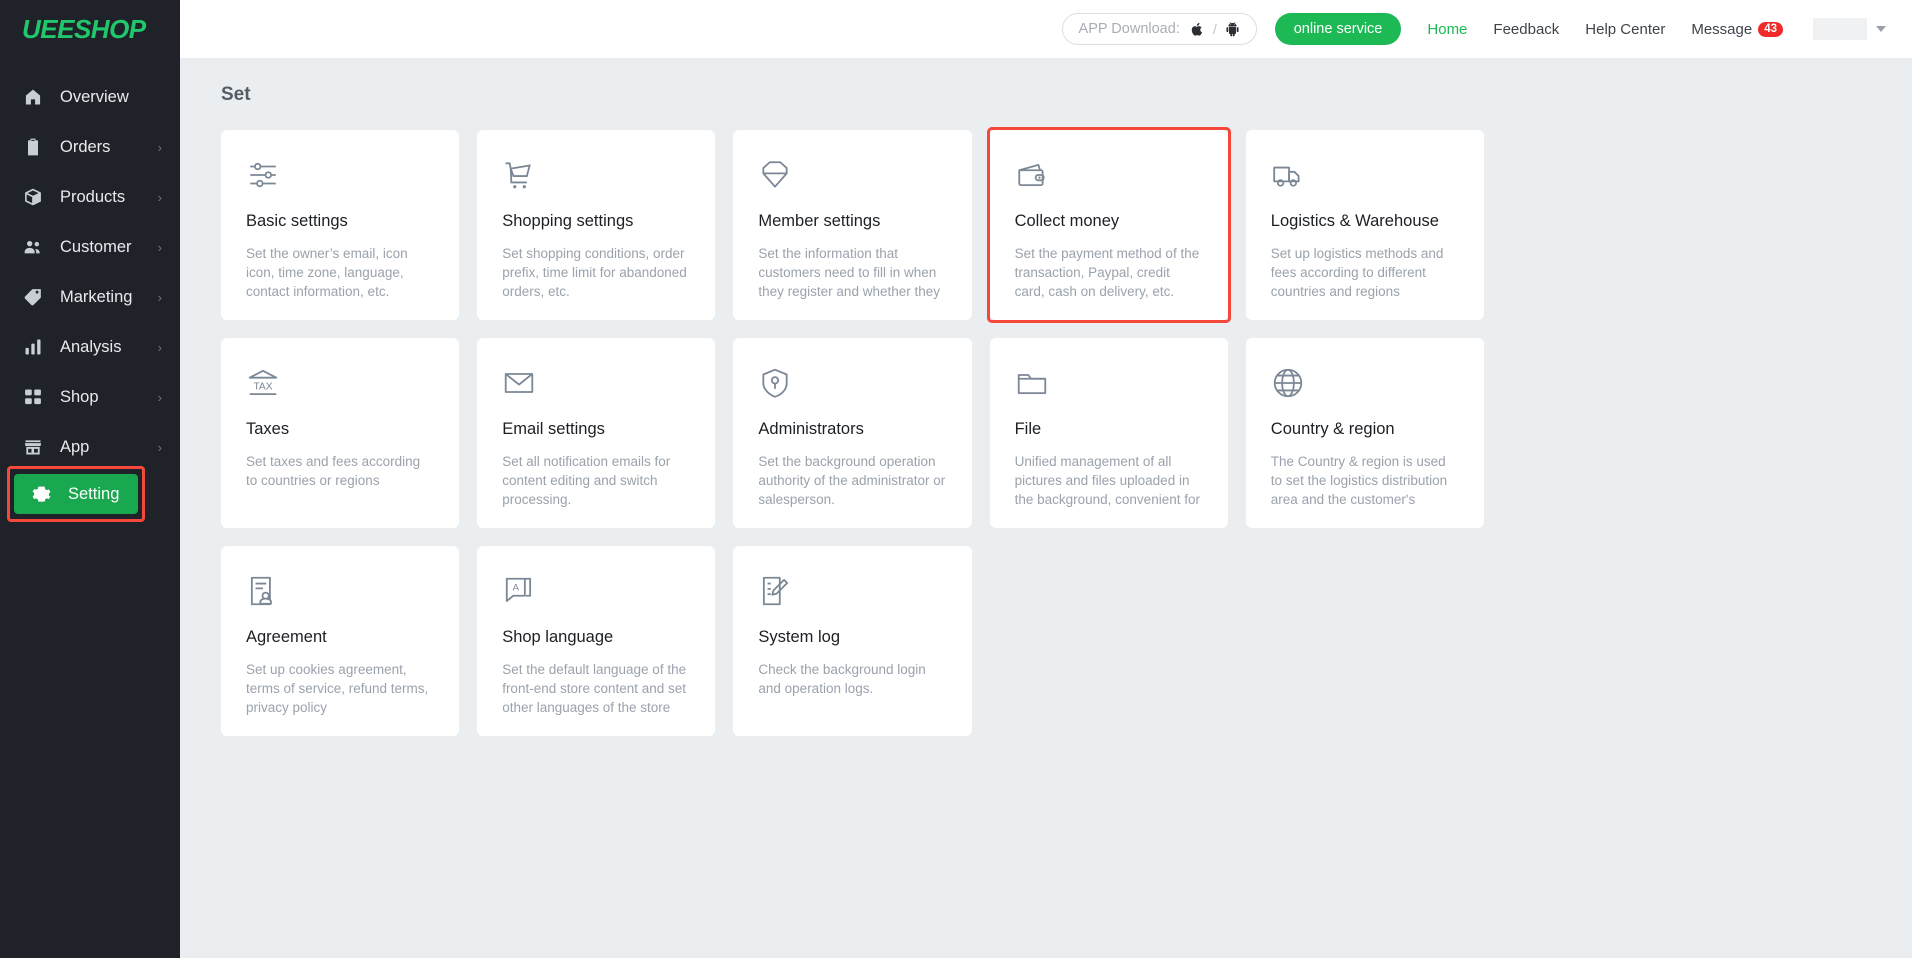 Image resolution: width=1912 pixels, height=958 pixels. I want to click on grid-icon, so click(33, 397).